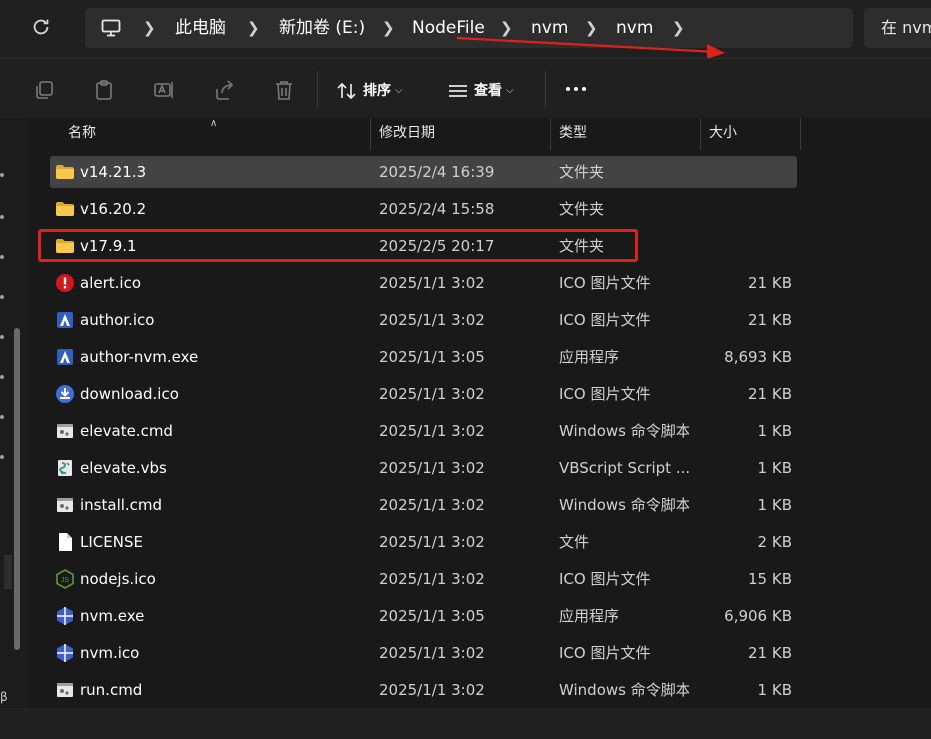 Image resolution: width=931 pixels, height=739 pixels. I want to click on file-row: v16.20.2 2025/2/4 15:58 文件夹, so click(423, 209).